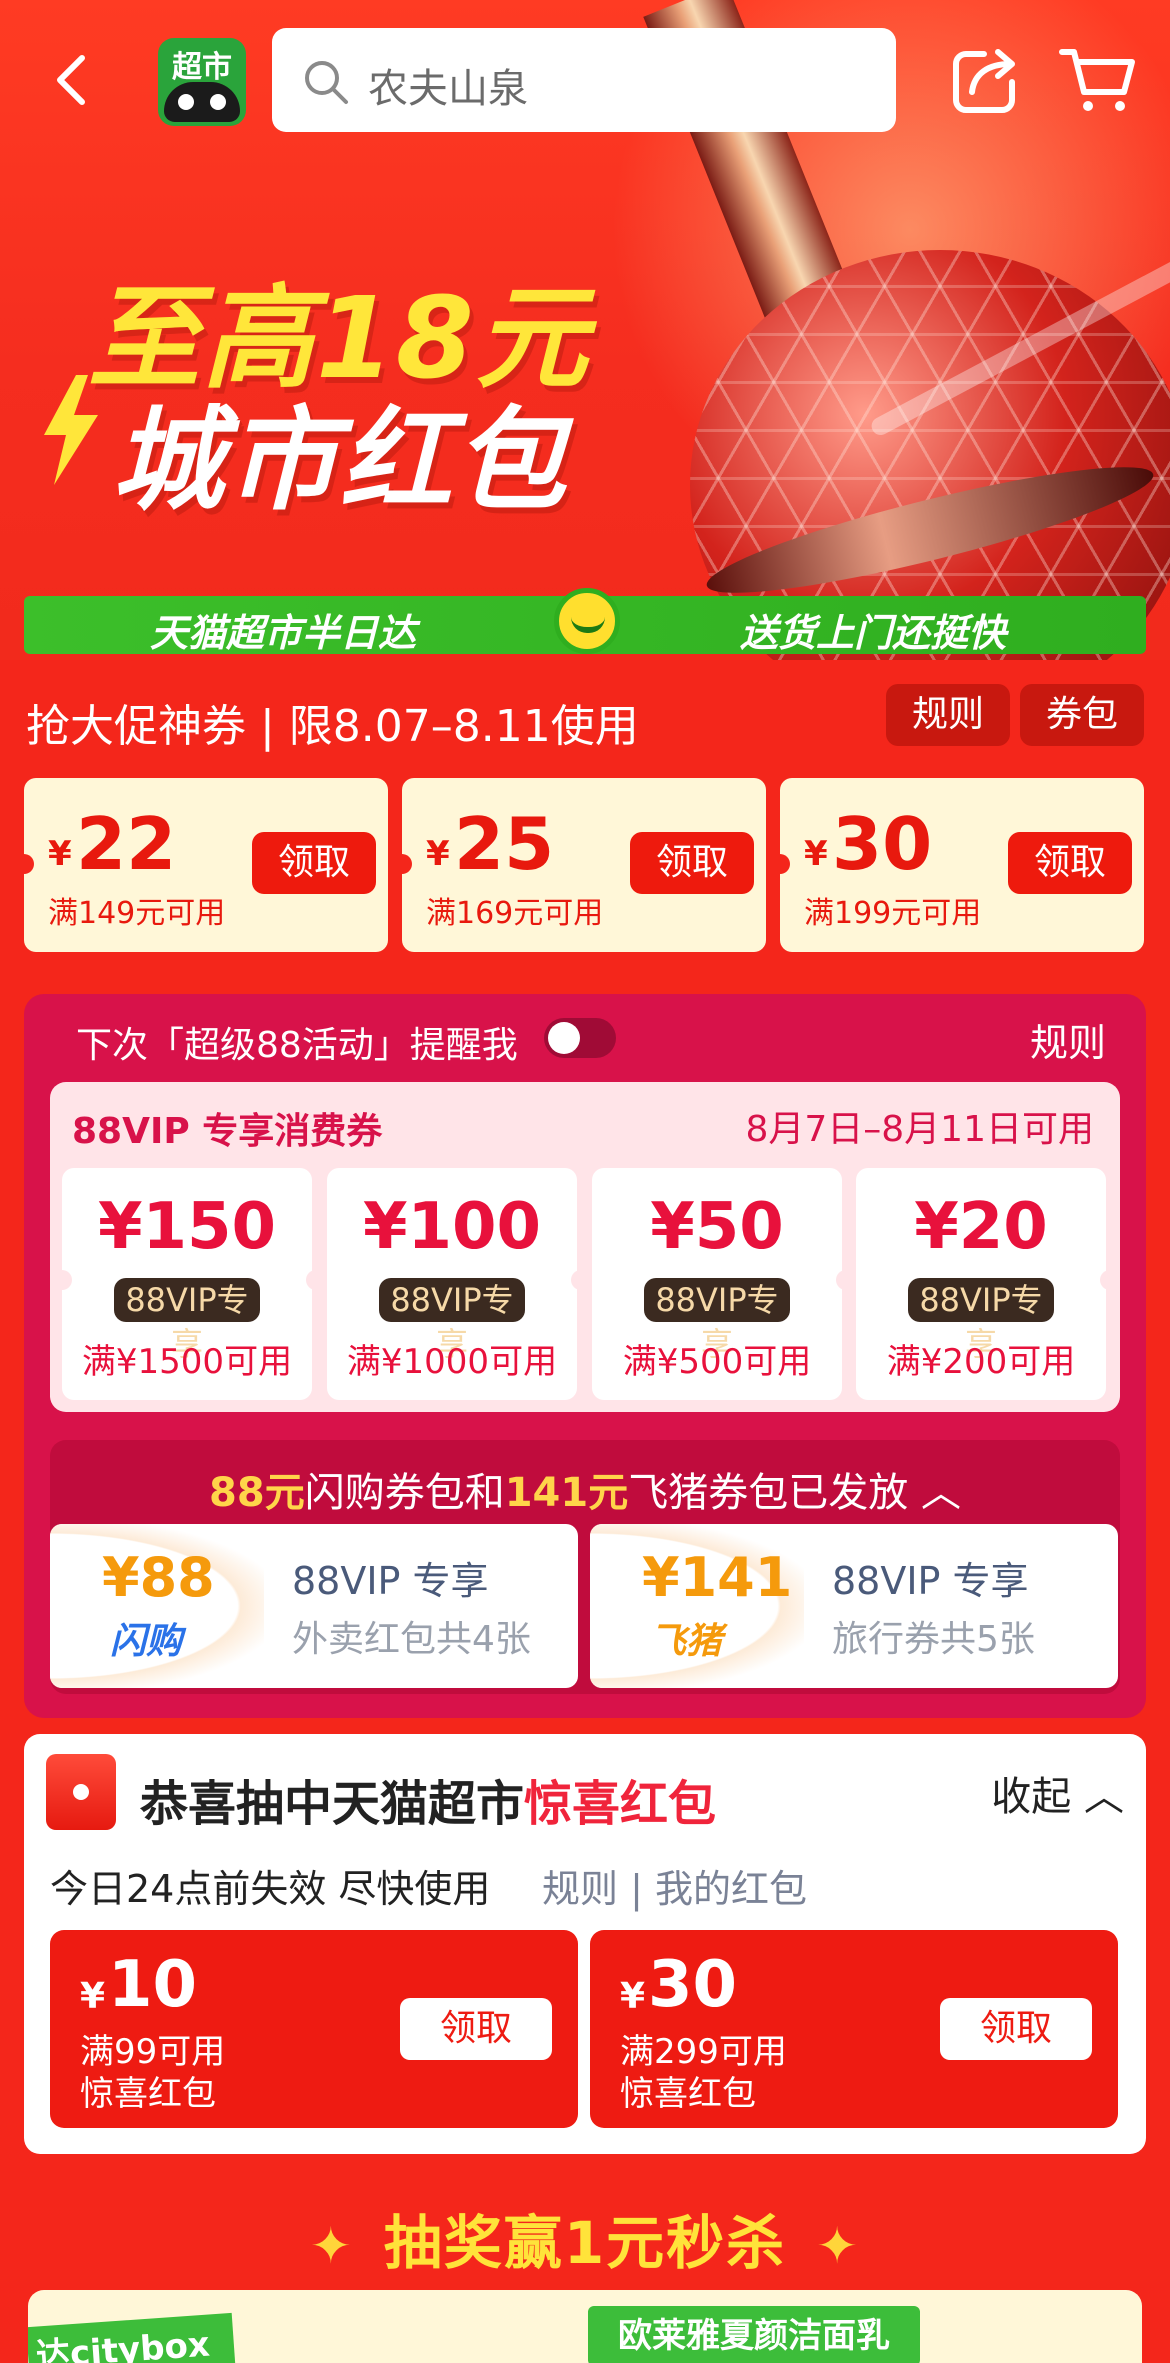 This screenshot has height=2363, width=1170. I want to click on remind-toggle, so click(580, 1038).